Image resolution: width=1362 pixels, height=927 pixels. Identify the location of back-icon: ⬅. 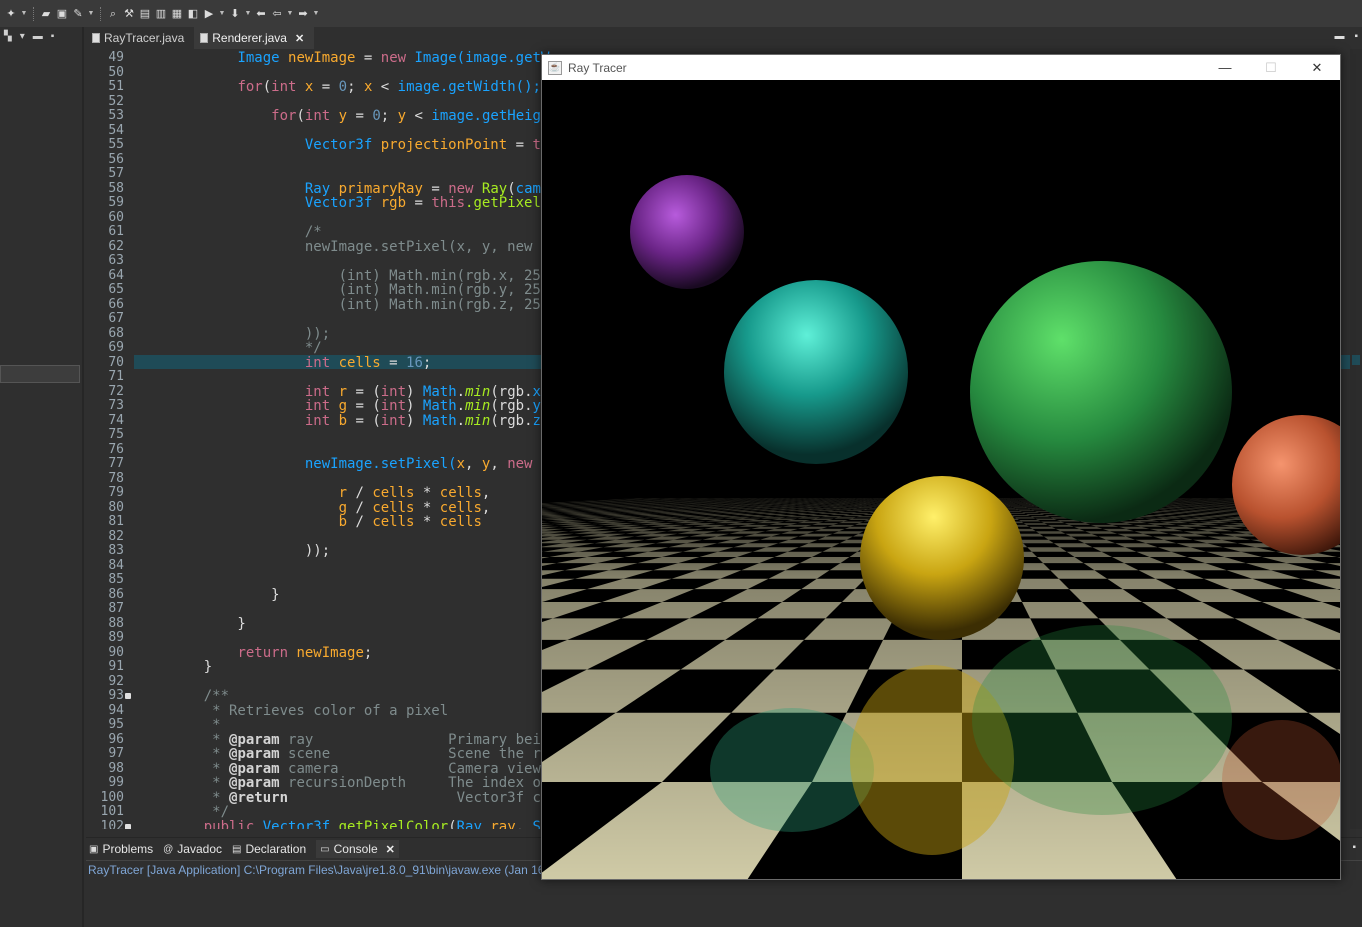
(261, 14).